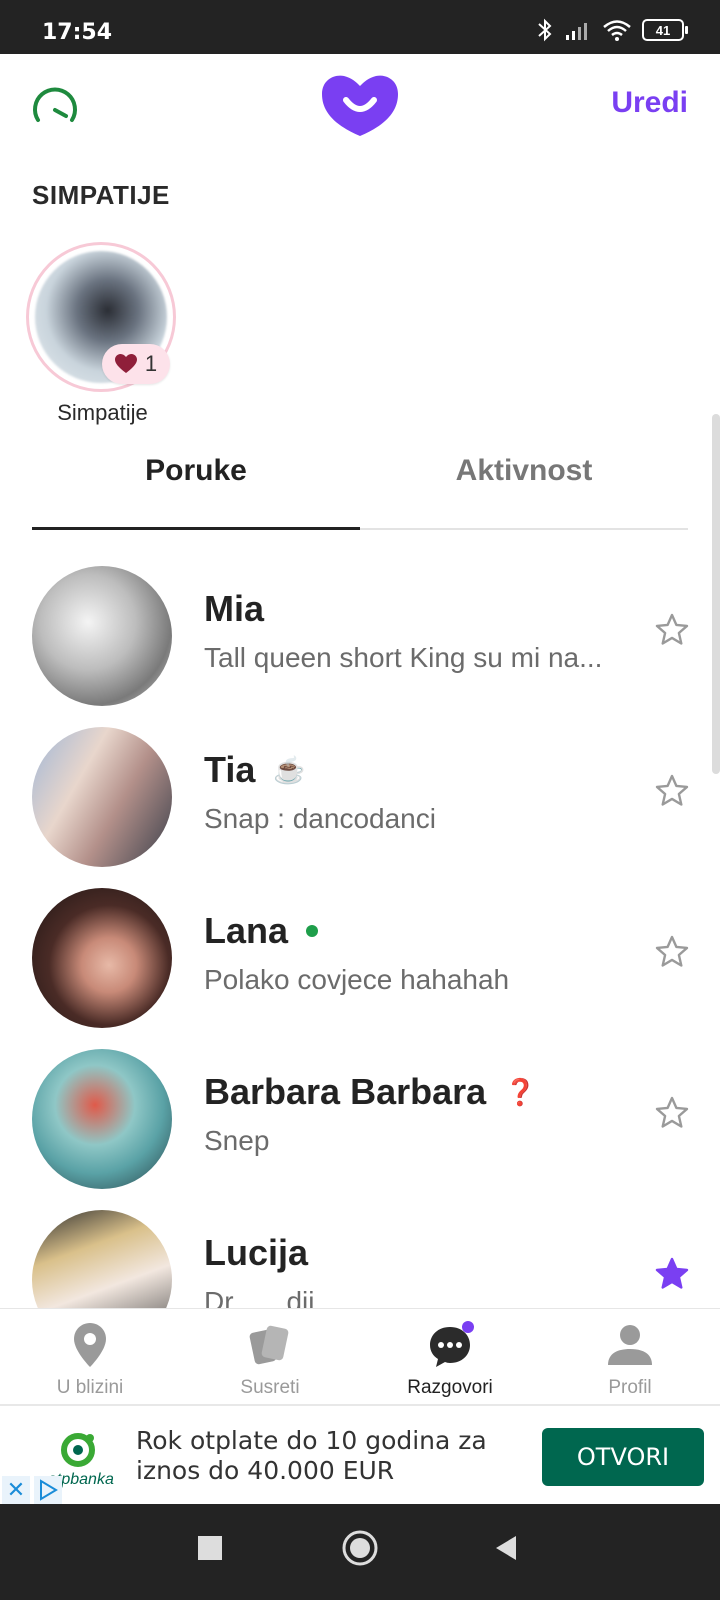 This screenshot has height=1600, width=720. I want to click on status-time: 17:54, so click(77, 32).